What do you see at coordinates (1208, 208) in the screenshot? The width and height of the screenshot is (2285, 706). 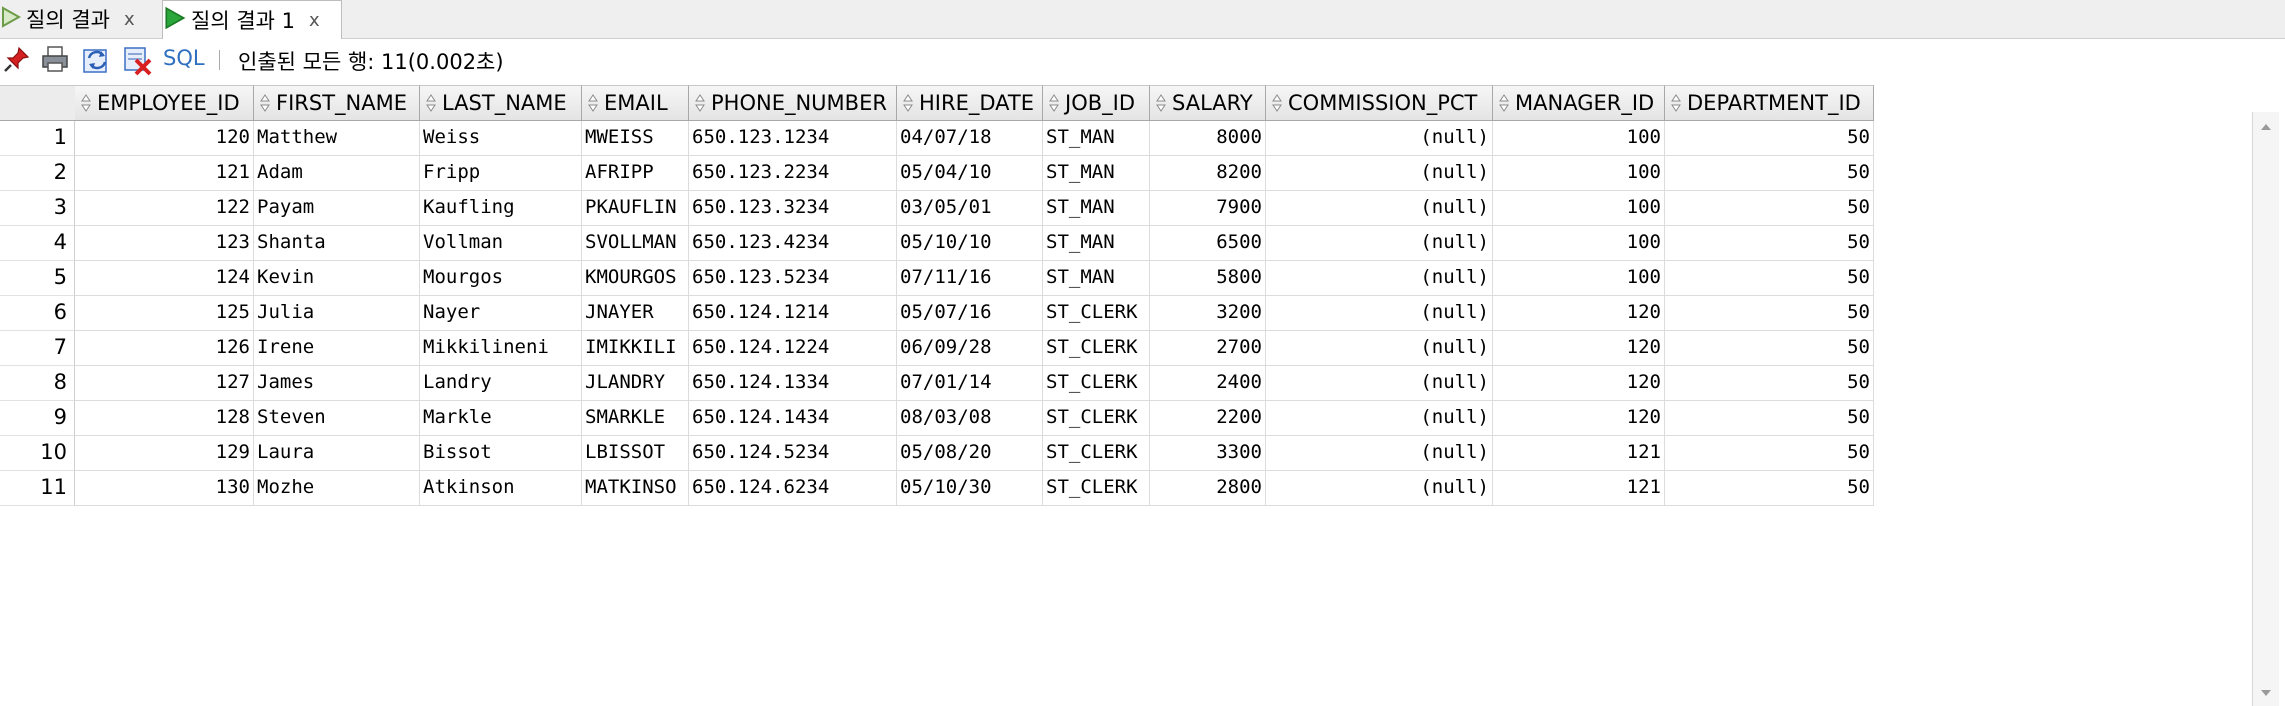 I see `cell-salary: 7900` at bounding box center [1208, 208].